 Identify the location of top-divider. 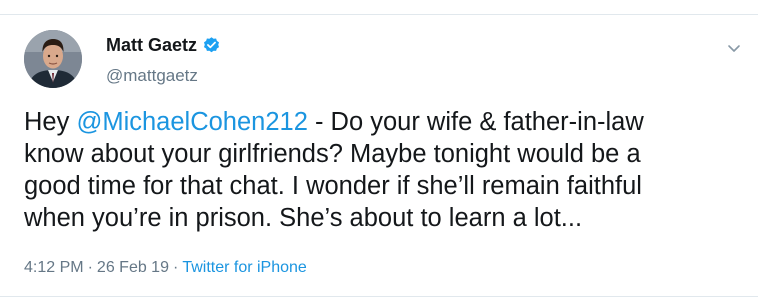
(379, 14).